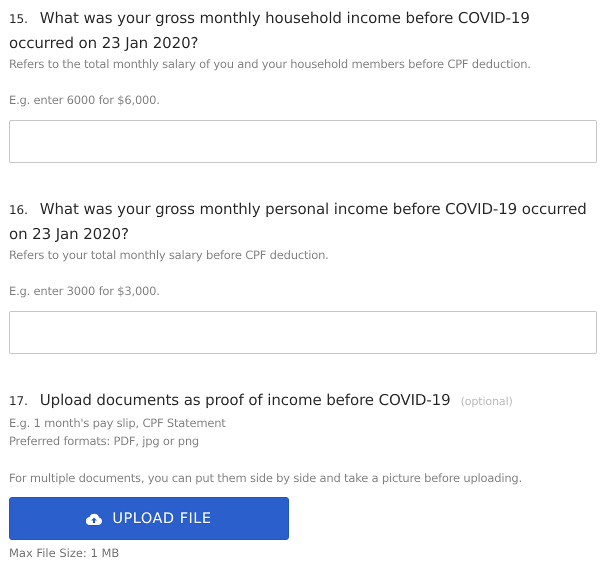 The width and height of the screenshot is (607, 567). What do you see at coordinates (94, 518) in the screenshot?
I see `cloud-upload-icon` at bounding box center [94, 518].